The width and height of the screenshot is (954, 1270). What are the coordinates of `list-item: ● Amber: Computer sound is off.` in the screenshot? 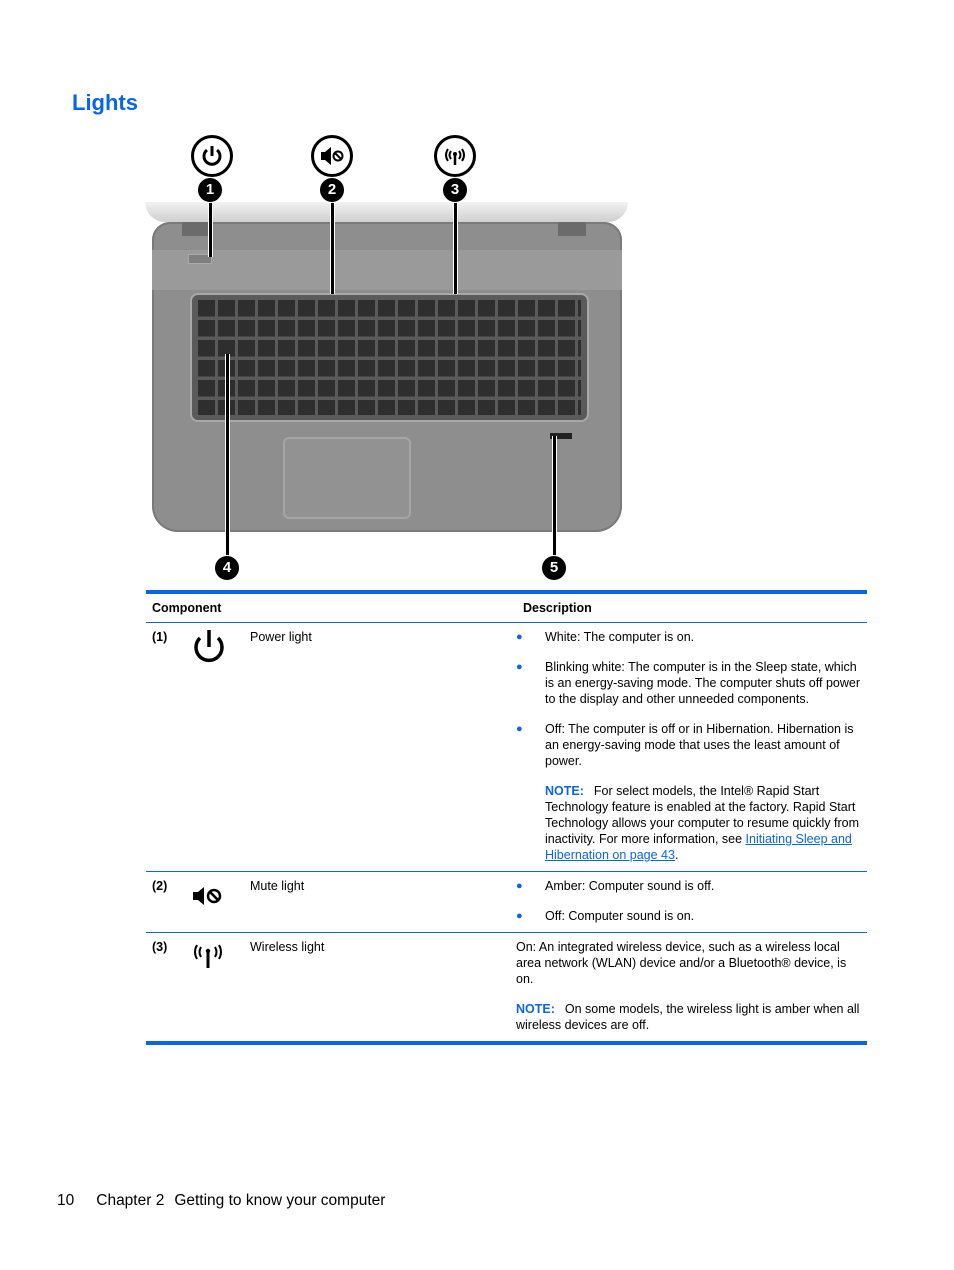 It's located at (615, 886).